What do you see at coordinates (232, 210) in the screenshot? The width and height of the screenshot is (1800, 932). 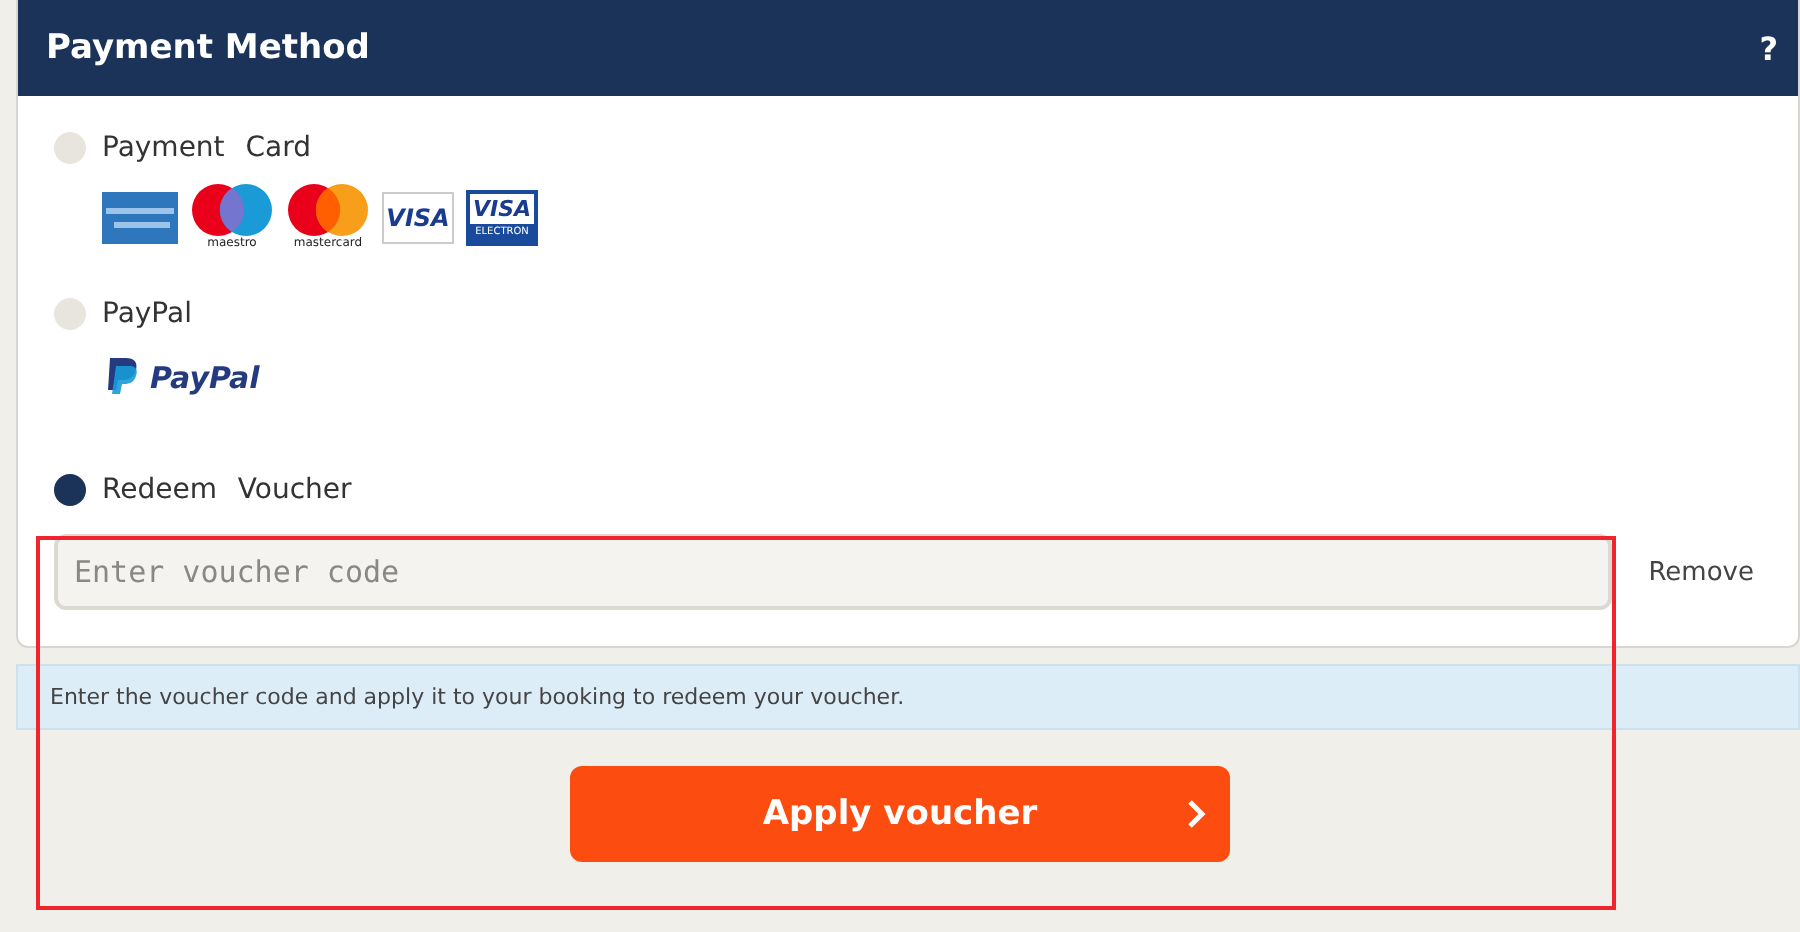 I see `maestro-logo-icon` at bounding box center [232, 210].